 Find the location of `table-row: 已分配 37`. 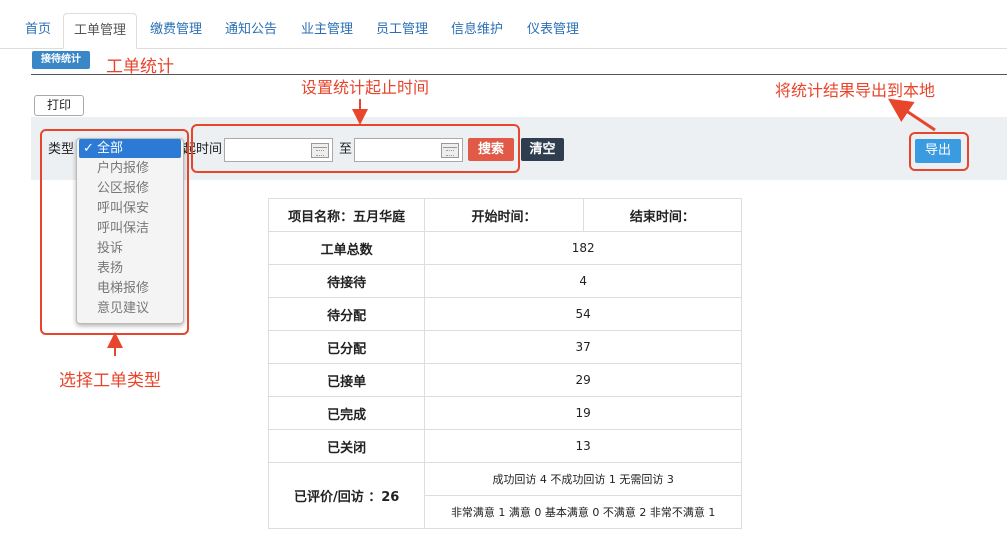

table-row: 已分配 37 is located at coordinates (504, 347).